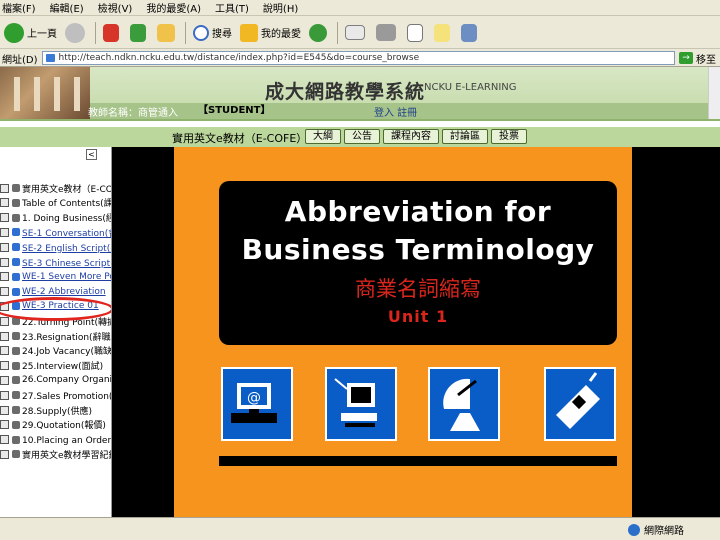 The image size is (720, 540). I want to click on edit-button, so click(416, 33).